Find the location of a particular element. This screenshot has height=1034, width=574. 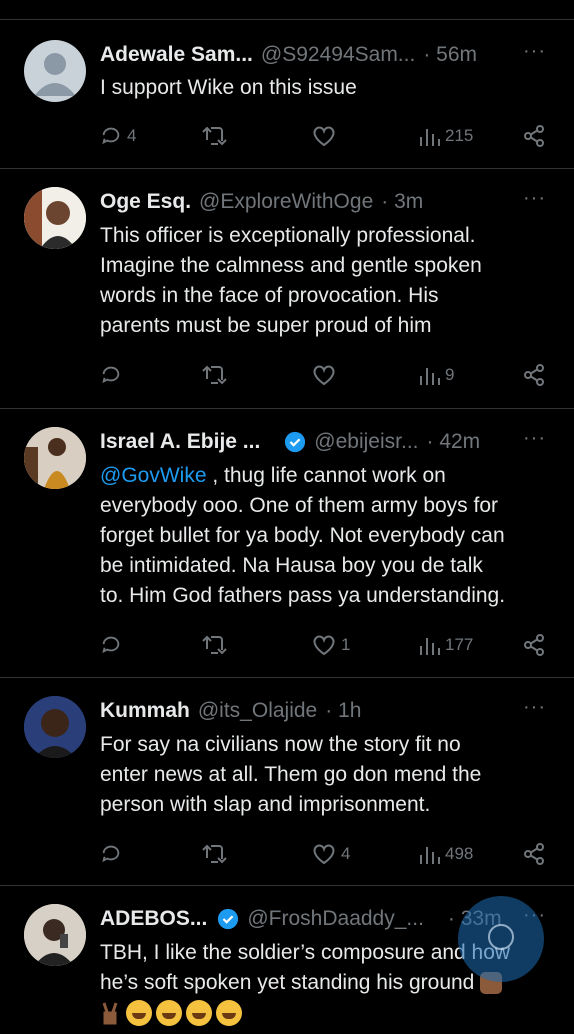

tweet-line: @GovWike , thug life cannot work on is located at coordinates (327, 476).